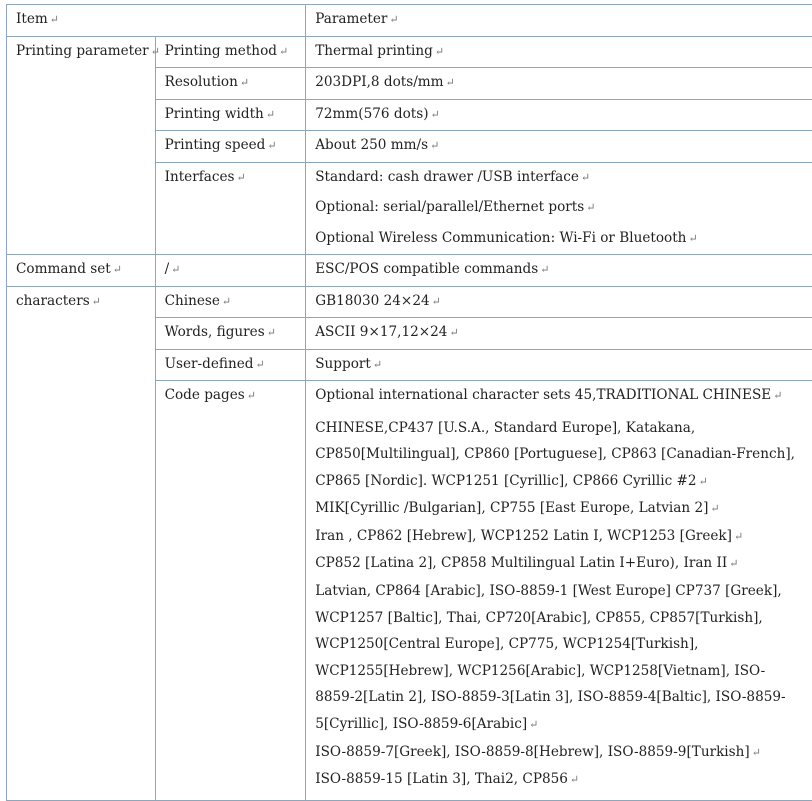  Describe the element at coordinates (559, 271) in the screenshot. I see `row-value: ESC/POS compatible commands↵` at that location.